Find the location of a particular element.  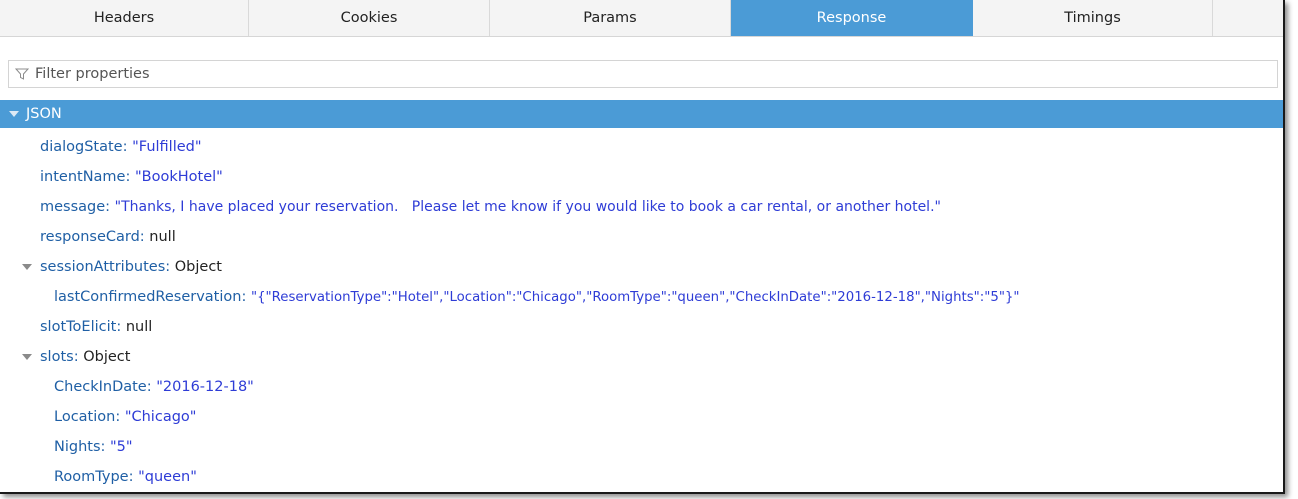

expand-triangle-icon is located at coordinates (14, 114).